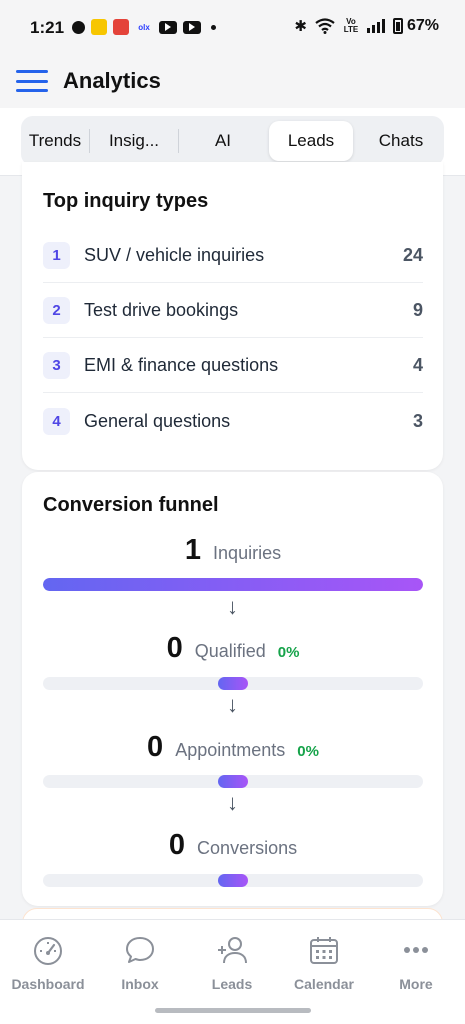  What do you see at coordinates (48, 951) in the screenshot?
I see `gauge-icon` at bounding box center [48, 951].